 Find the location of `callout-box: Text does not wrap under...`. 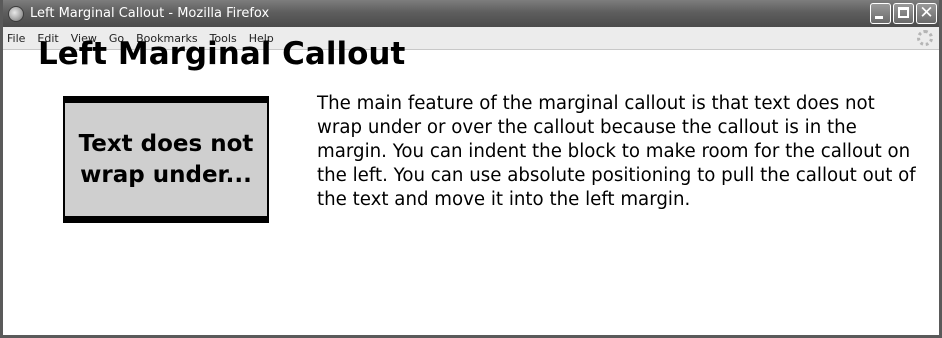

callout-box: Text does not wrap under... is located at coordinates (166, 159).